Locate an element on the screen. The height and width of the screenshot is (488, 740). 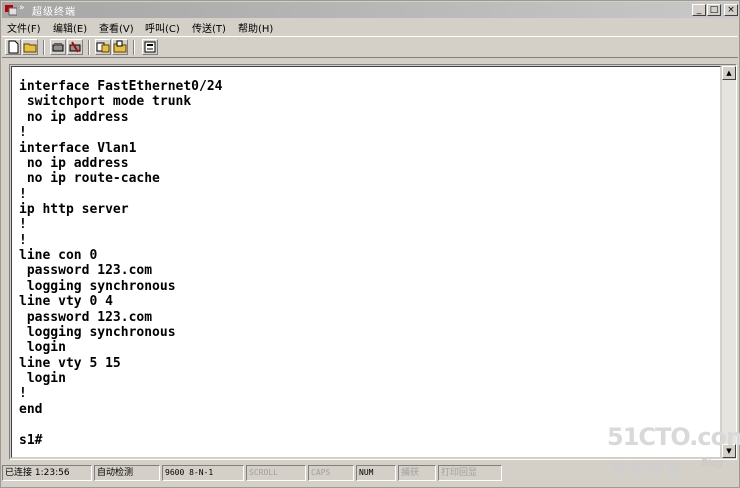
app-icon is located at coordinates (11, 10).